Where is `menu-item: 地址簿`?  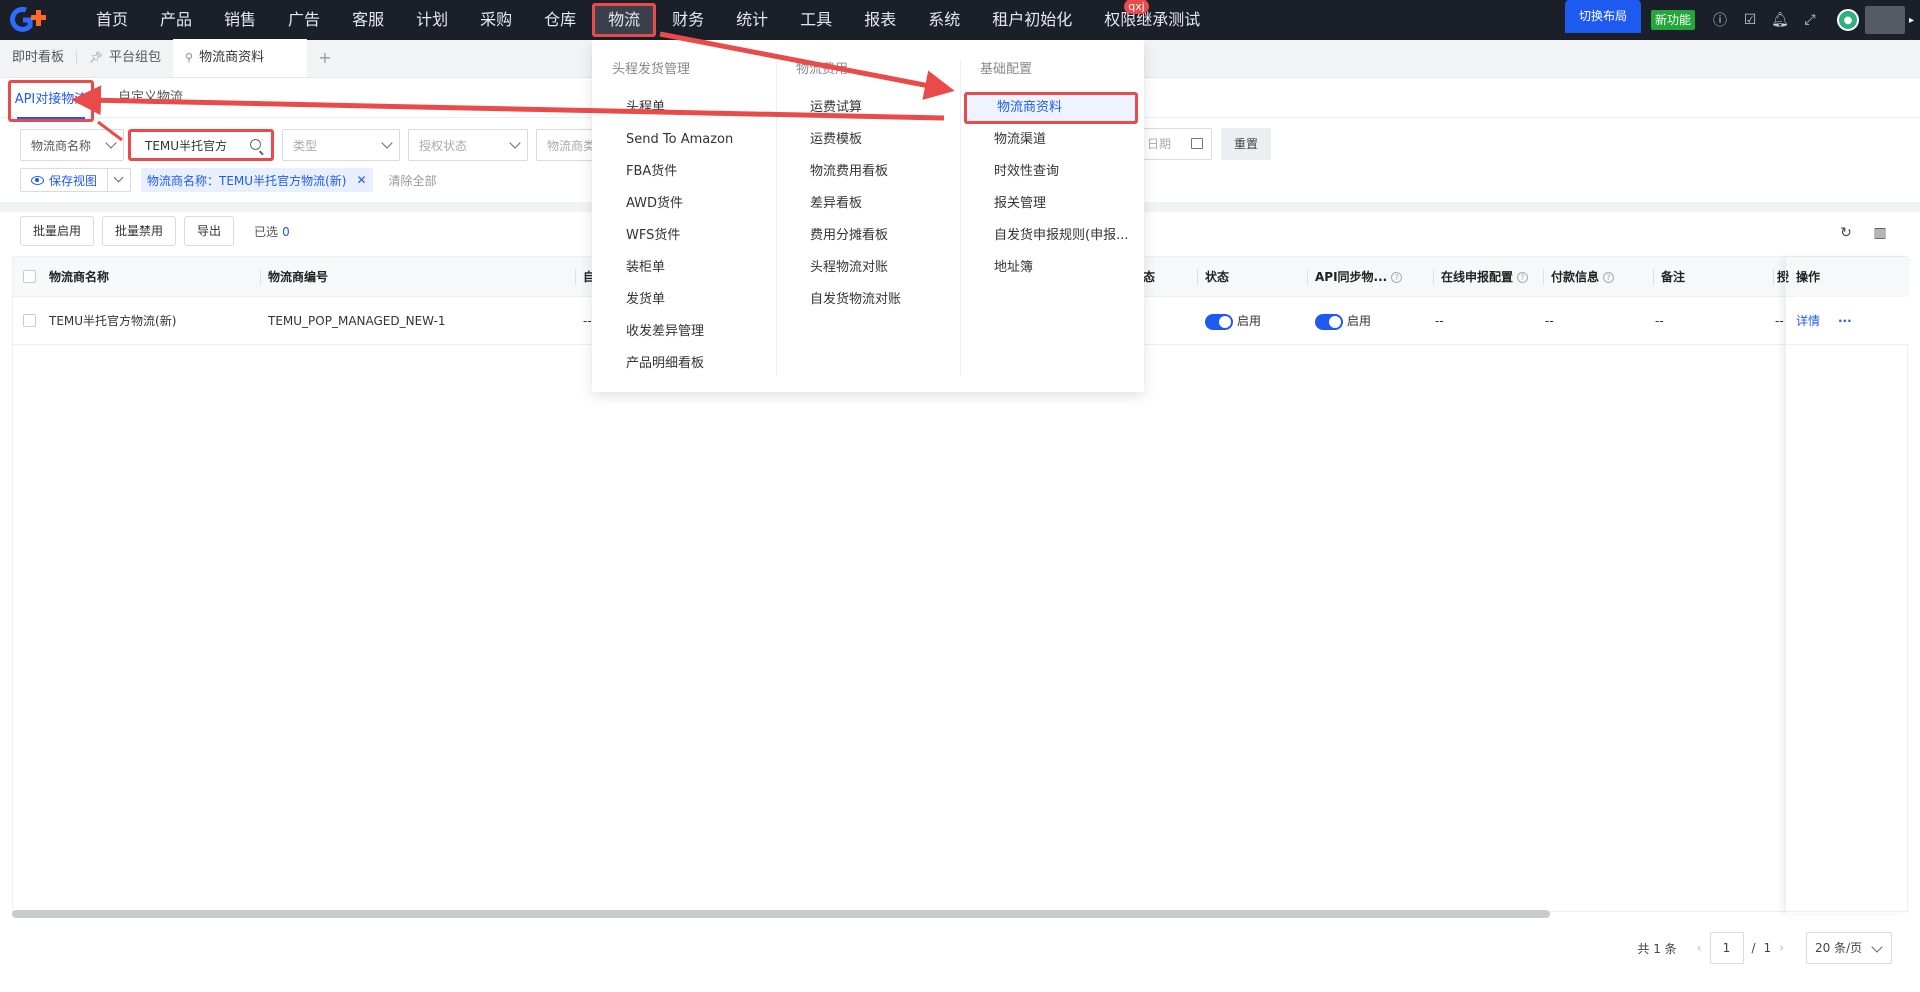 menu-item: 地址簿 is located at coordinates (1059, 268).